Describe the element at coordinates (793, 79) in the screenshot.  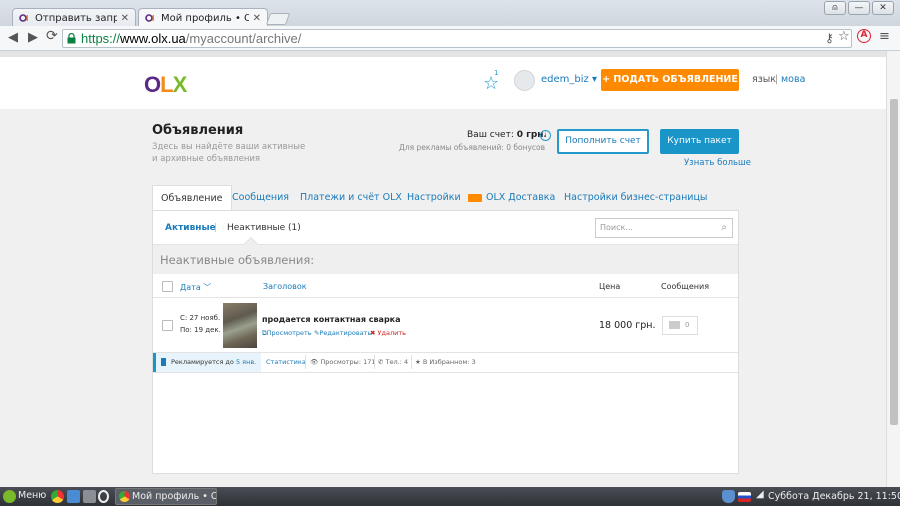
I see `lang-uk: мова` at that location.